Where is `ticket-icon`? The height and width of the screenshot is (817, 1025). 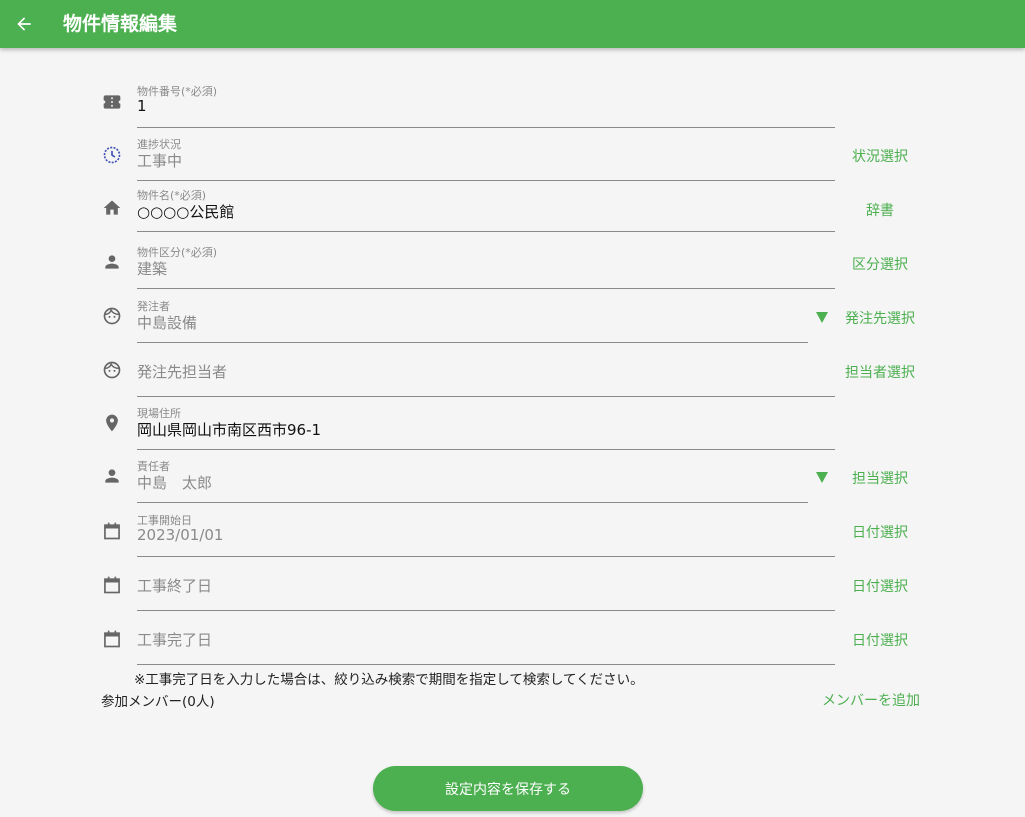
ticket-icon is located at coordinates (112, 102).